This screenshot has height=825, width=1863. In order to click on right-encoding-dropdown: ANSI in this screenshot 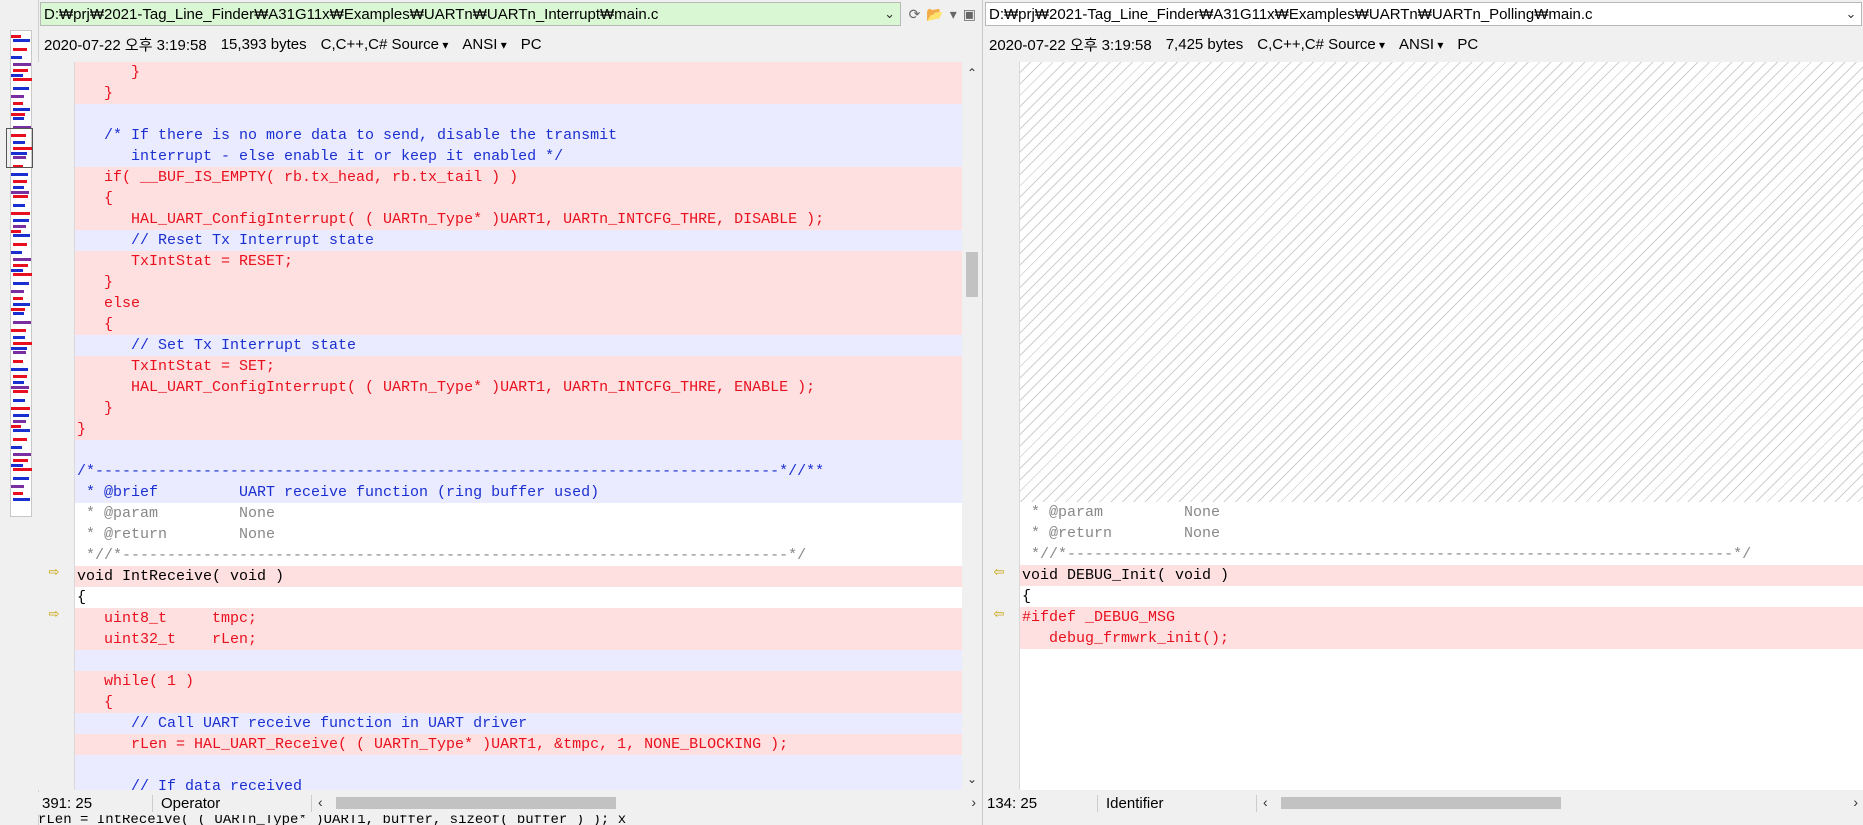, I will do `click(1421, 44)`.